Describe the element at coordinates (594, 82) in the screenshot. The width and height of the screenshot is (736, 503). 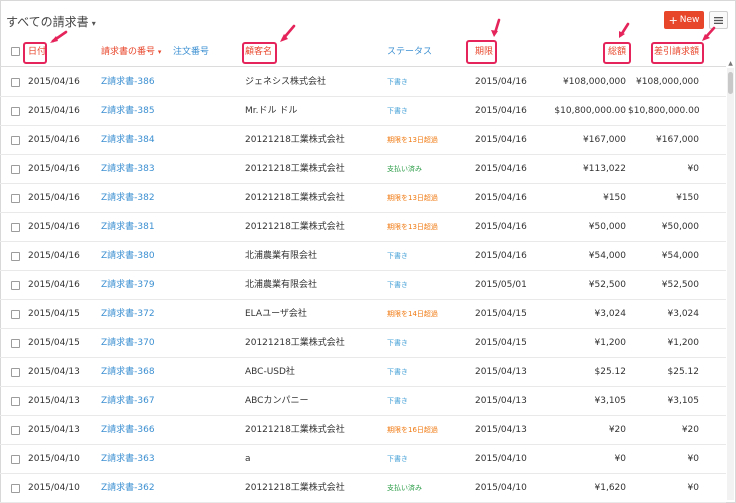
I see `row-total: ¥108,000,000` at that location.